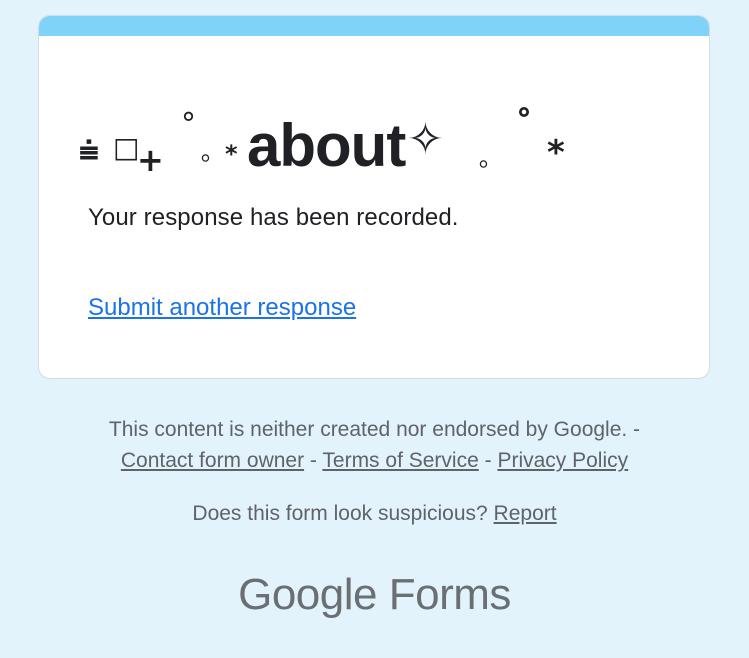 The width and height of the screenshot is (749, 658). What do you see at coordinates (340, 513) in the screenshot?
I see `suspicious-question: Does this form look suspicious?` at bounding box center [340, 513].